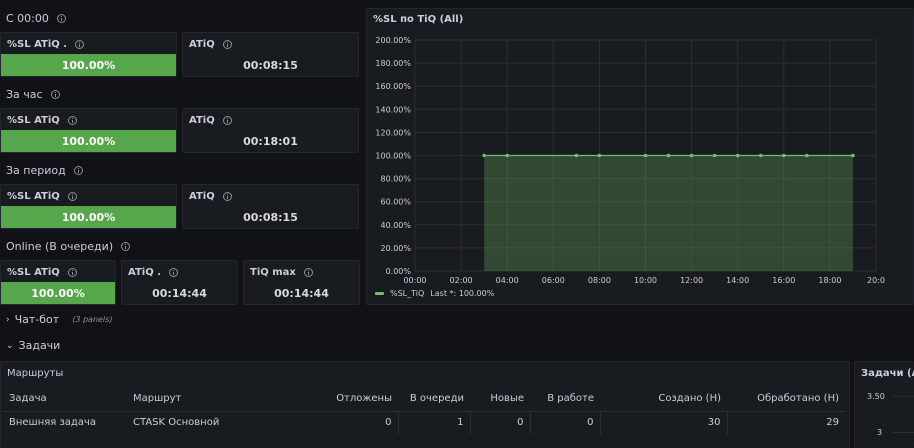 Image resolution: width=914 pixels, height=448 pixels. Describe the element at coordinates (270, 141) in the screenshot. I see `atiq-value: 00:18:01` at that location.